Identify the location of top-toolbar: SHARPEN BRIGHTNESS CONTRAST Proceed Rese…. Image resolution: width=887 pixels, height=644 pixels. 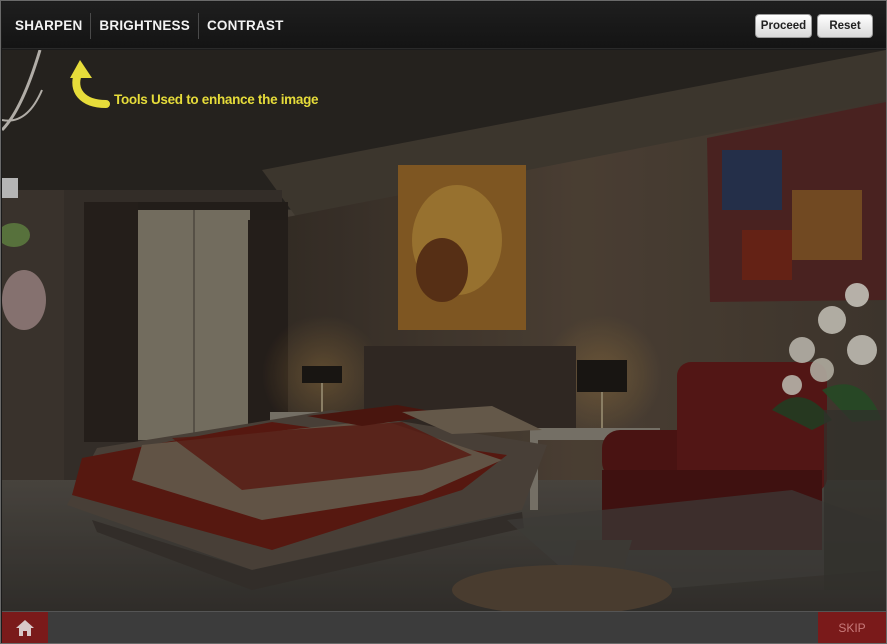
(444, 25).